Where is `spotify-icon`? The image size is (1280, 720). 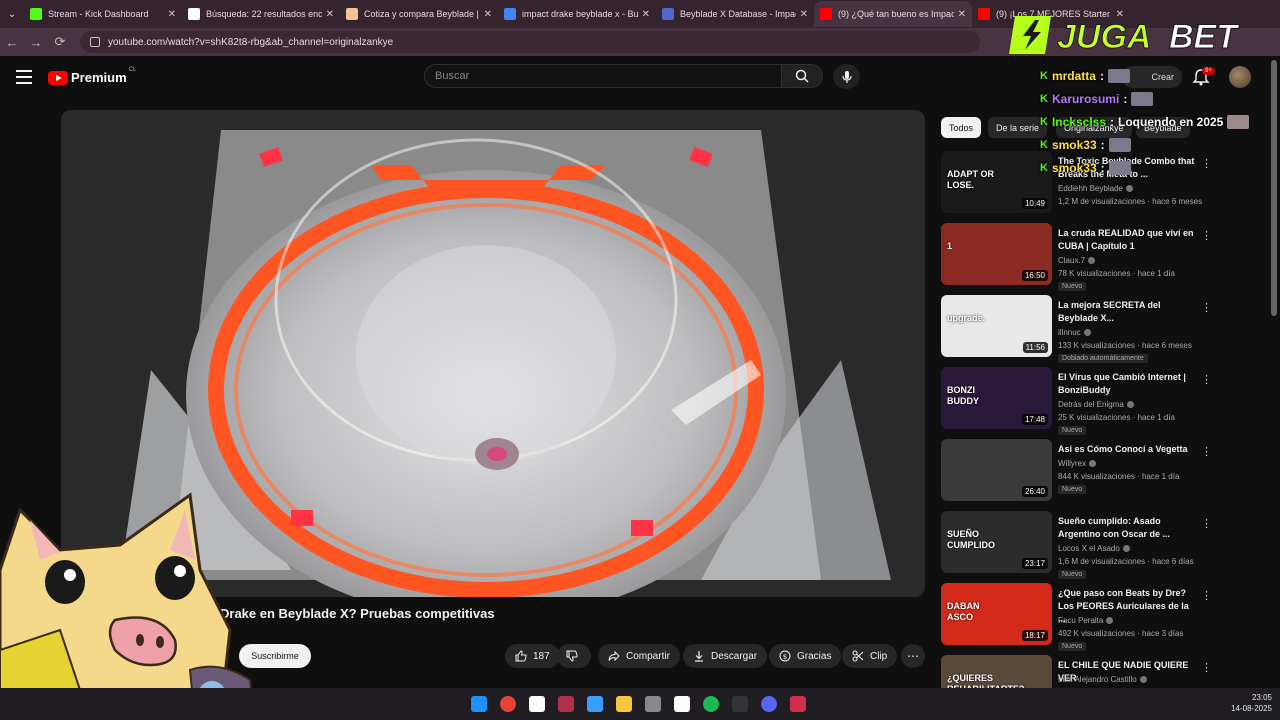 spotify-icon is located at coordinates (711, 704).